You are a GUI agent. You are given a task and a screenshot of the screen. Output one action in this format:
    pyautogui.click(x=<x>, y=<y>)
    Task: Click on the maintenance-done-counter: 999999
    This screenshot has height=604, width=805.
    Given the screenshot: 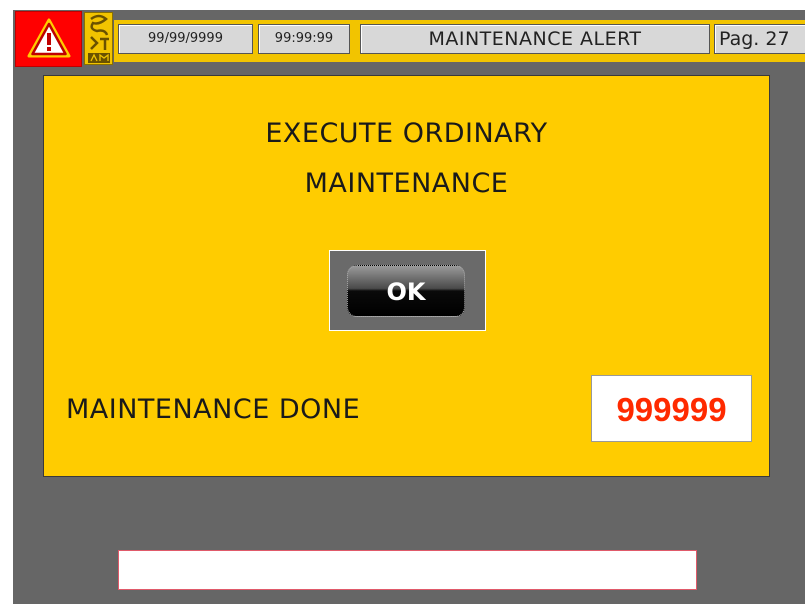 What is the action you would take?
    pyautogui.click(x=671, y=408)
    